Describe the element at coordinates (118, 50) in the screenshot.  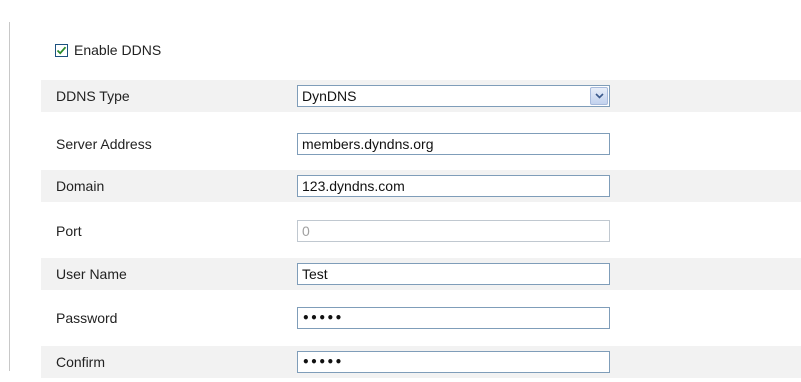
I see `enable-ddns-label: Enable DDNS` at that location.